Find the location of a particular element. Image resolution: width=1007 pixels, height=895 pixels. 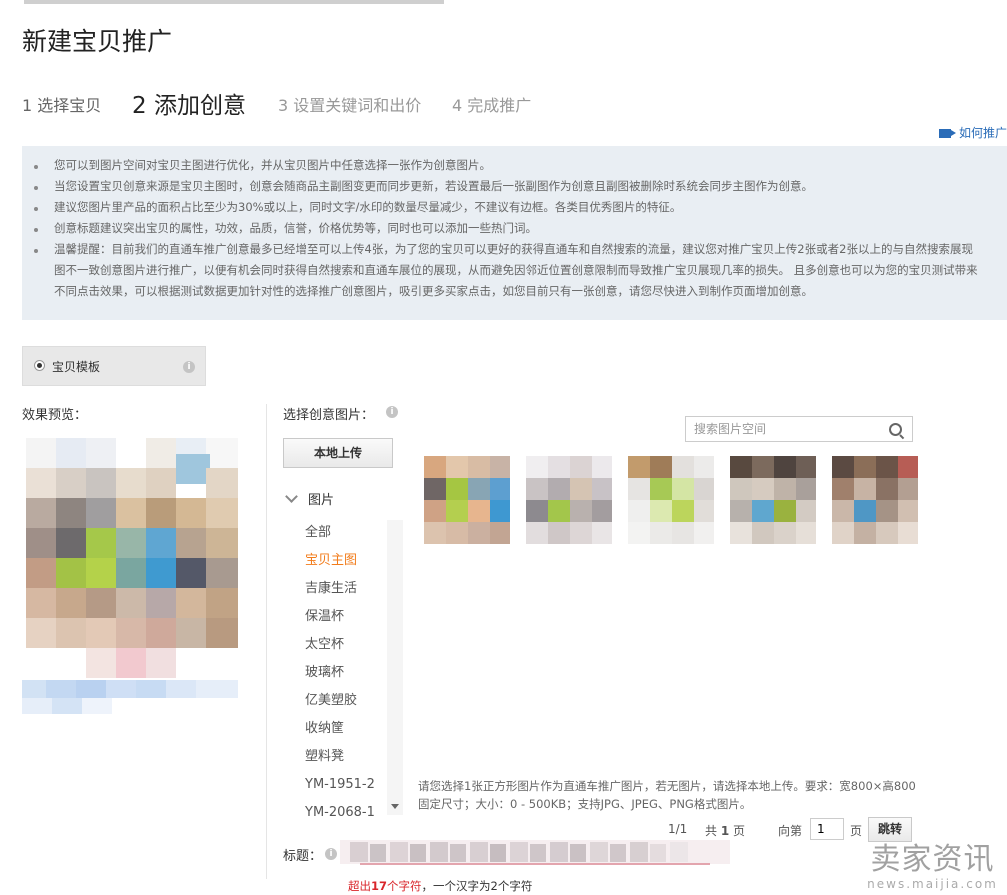

template-option-label: 宝贝模板 is located at coordinates (76, 367).